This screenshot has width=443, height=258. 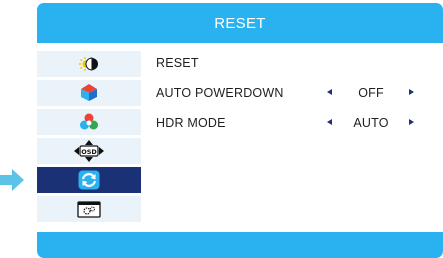 I want to click on reset-icon, so click(x=89, y=180).